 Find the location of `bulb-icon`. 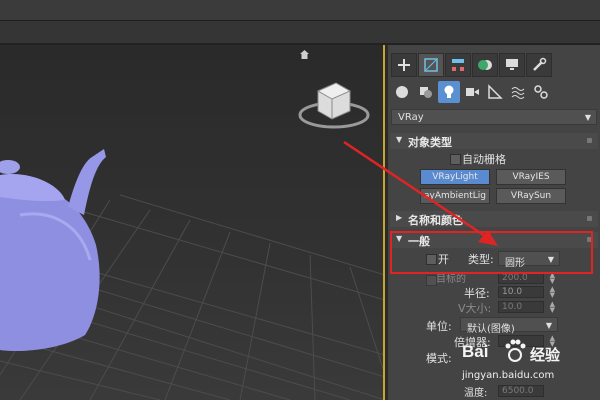

bulb-icon is located at coordinates (449, 91).